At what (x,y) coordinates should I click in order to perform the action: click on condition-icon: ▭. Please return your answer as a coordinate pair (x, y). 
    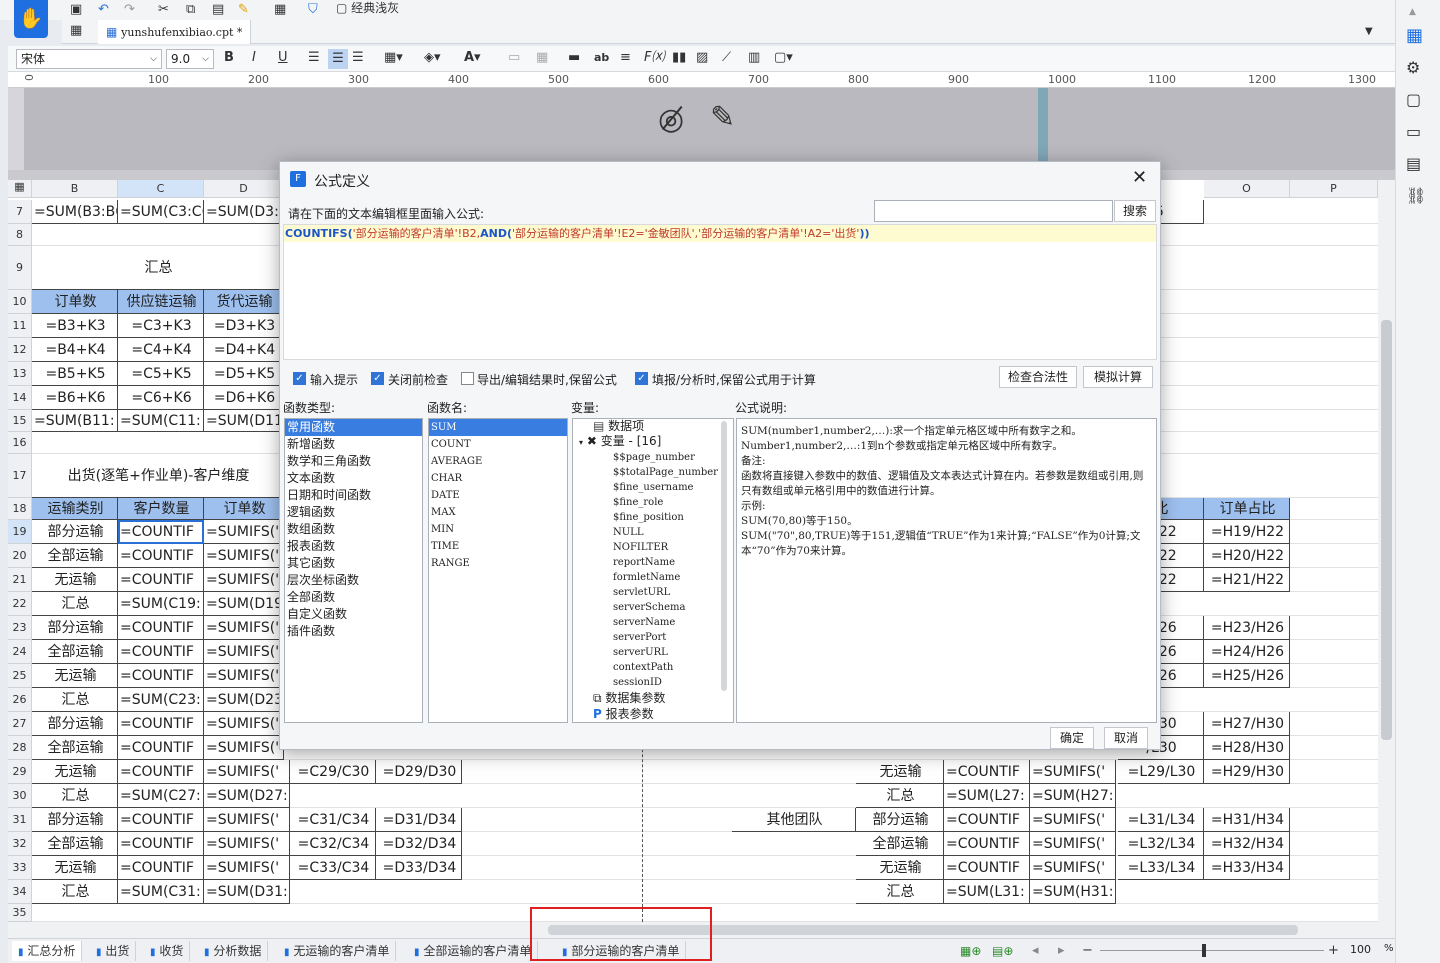
    Looking at the image, I should click on (1413, 132).